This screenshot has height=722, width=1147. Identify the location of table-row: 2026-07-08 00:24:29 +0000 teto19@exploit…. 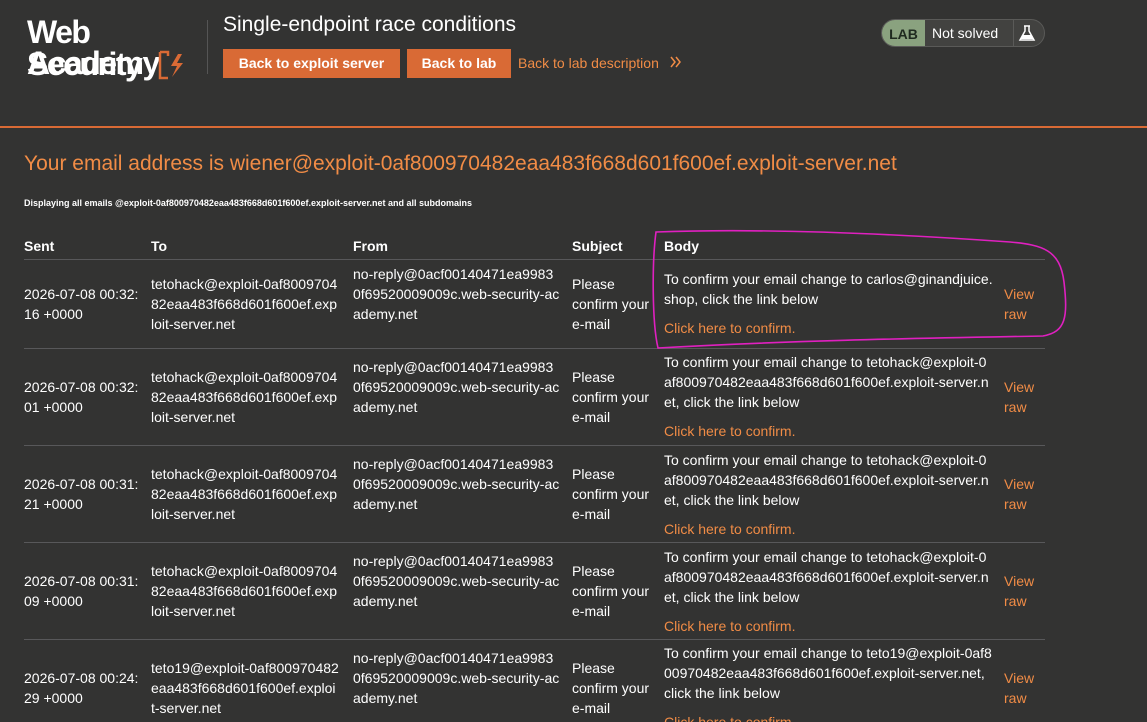
(534, 681).